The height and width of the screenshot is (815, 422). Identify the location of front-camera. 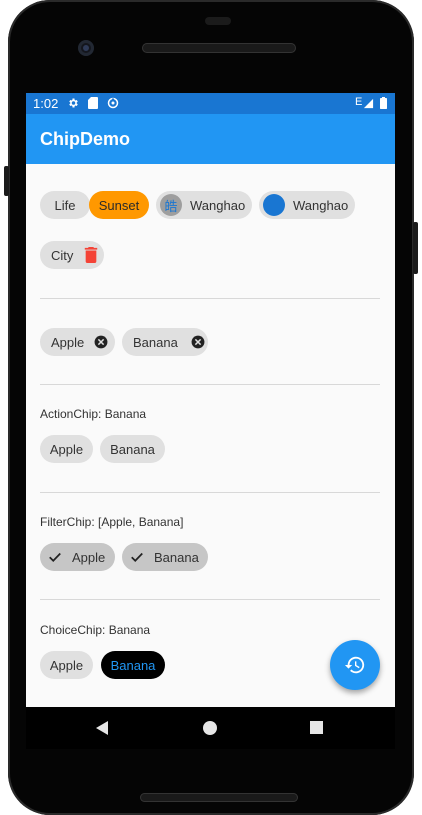
(86, 48).